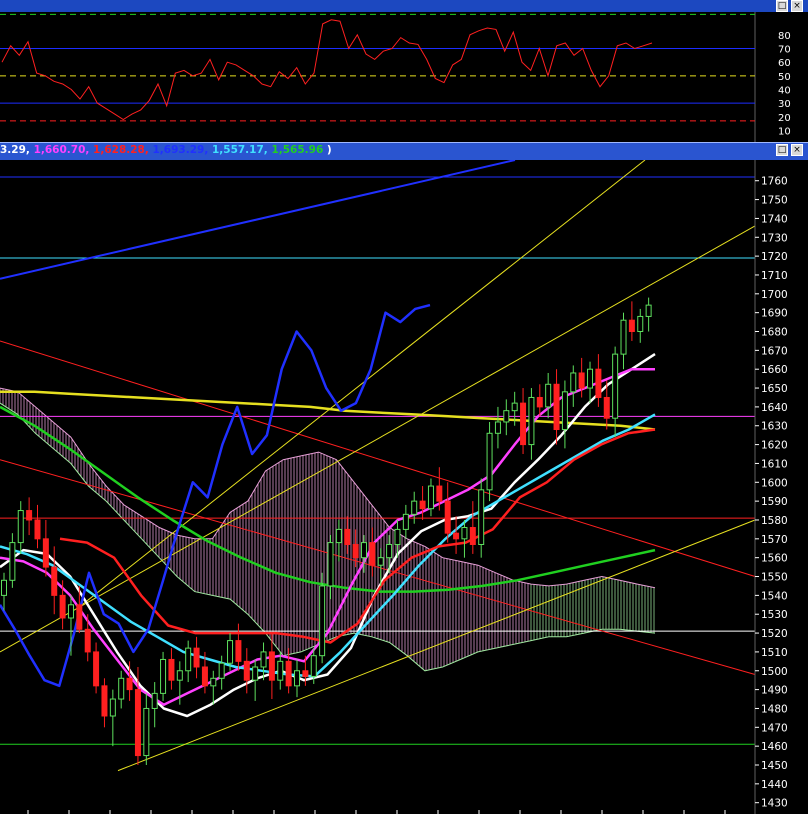  Describe the element at coordinates (784, 104) in the screenshot. I see `oscillator-tick-label-2: 30` at that location.